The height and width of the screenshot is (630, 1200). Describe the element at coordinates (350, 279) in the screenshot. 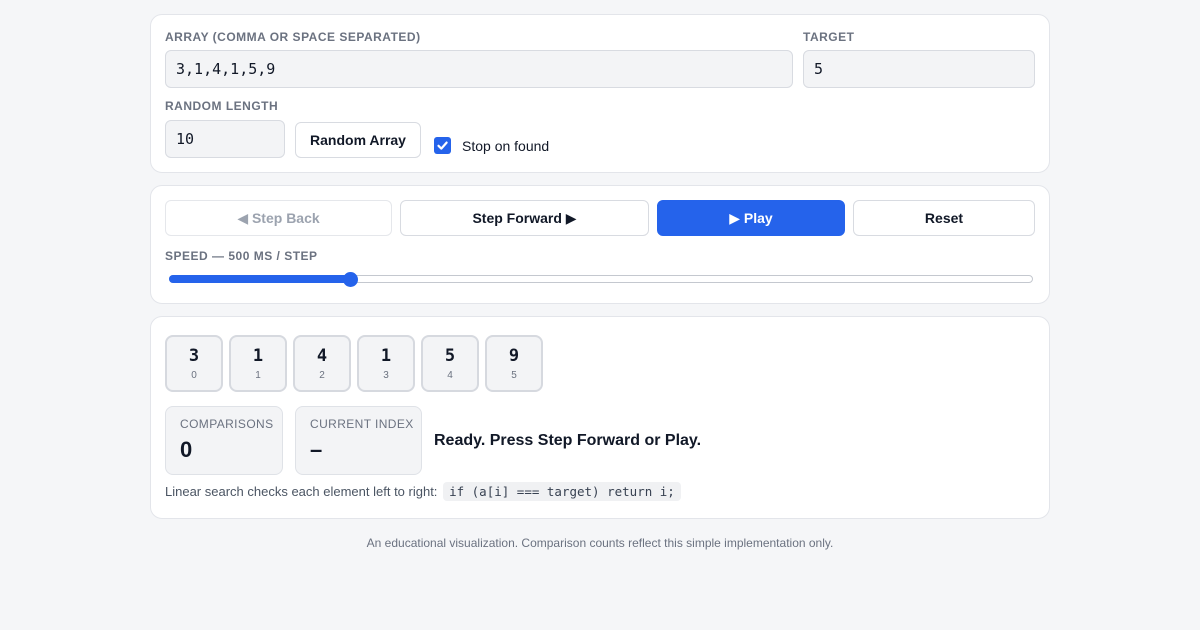

I see `slider-thumb` at that location.